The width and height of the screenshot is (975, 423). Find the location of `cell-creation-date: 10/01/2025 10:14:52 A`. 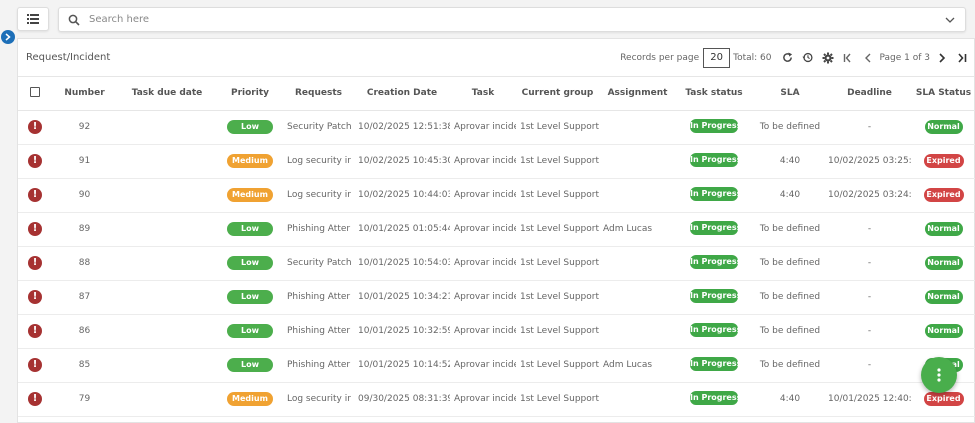

cell-creation-date: 10/01/2025 10:14:52 A is located at coordinates (402, 365).